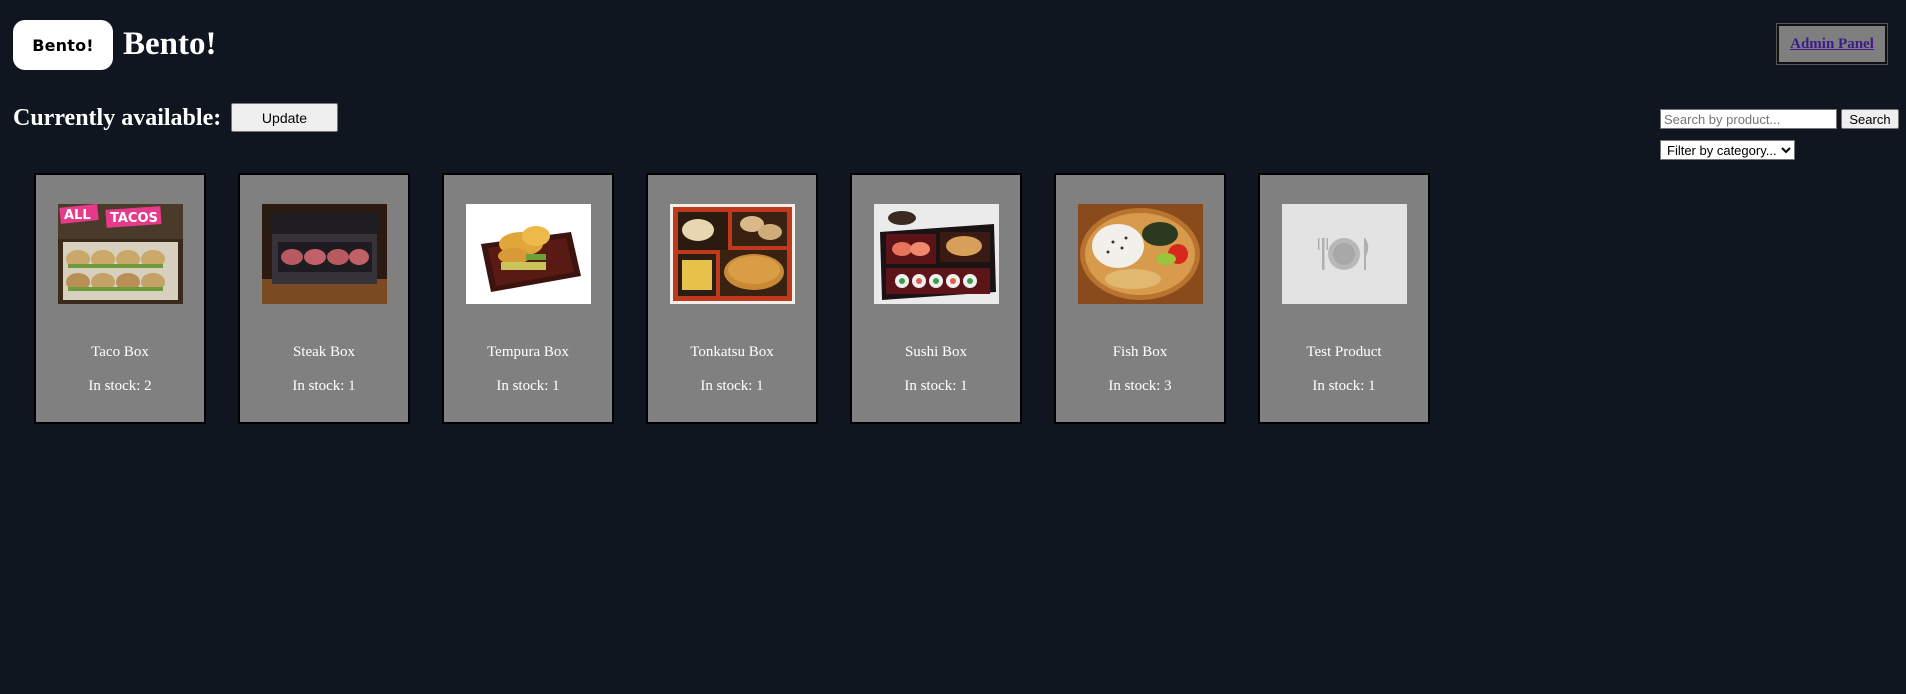 The image size is (1906, 694). I want to click on section-title: Currently available:, so click(117, 118).